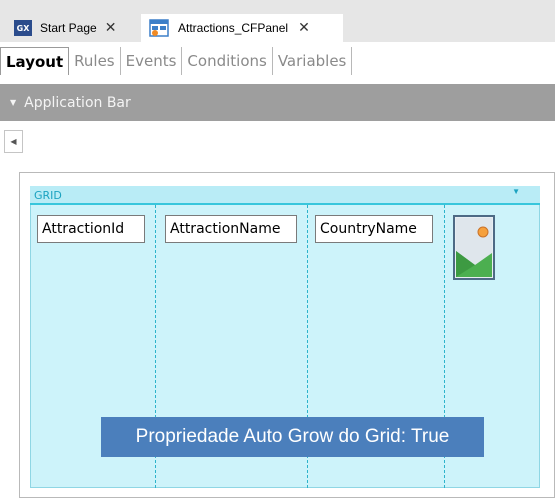 This screenshot has height=498, width=555. I want to click on attractionname-field: AttractionName, so click(231, 229).